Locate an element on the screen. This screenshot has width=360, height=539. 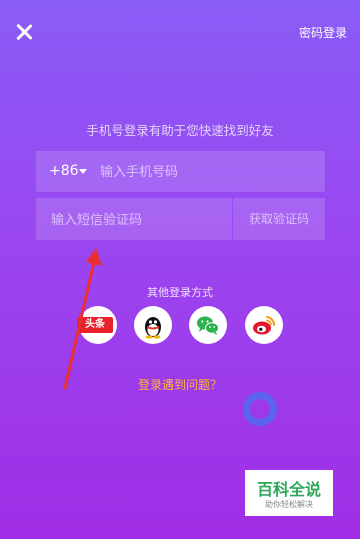
watermark-logo: 百科全说 助你轻松解决 is located at coordinates (289, 493).